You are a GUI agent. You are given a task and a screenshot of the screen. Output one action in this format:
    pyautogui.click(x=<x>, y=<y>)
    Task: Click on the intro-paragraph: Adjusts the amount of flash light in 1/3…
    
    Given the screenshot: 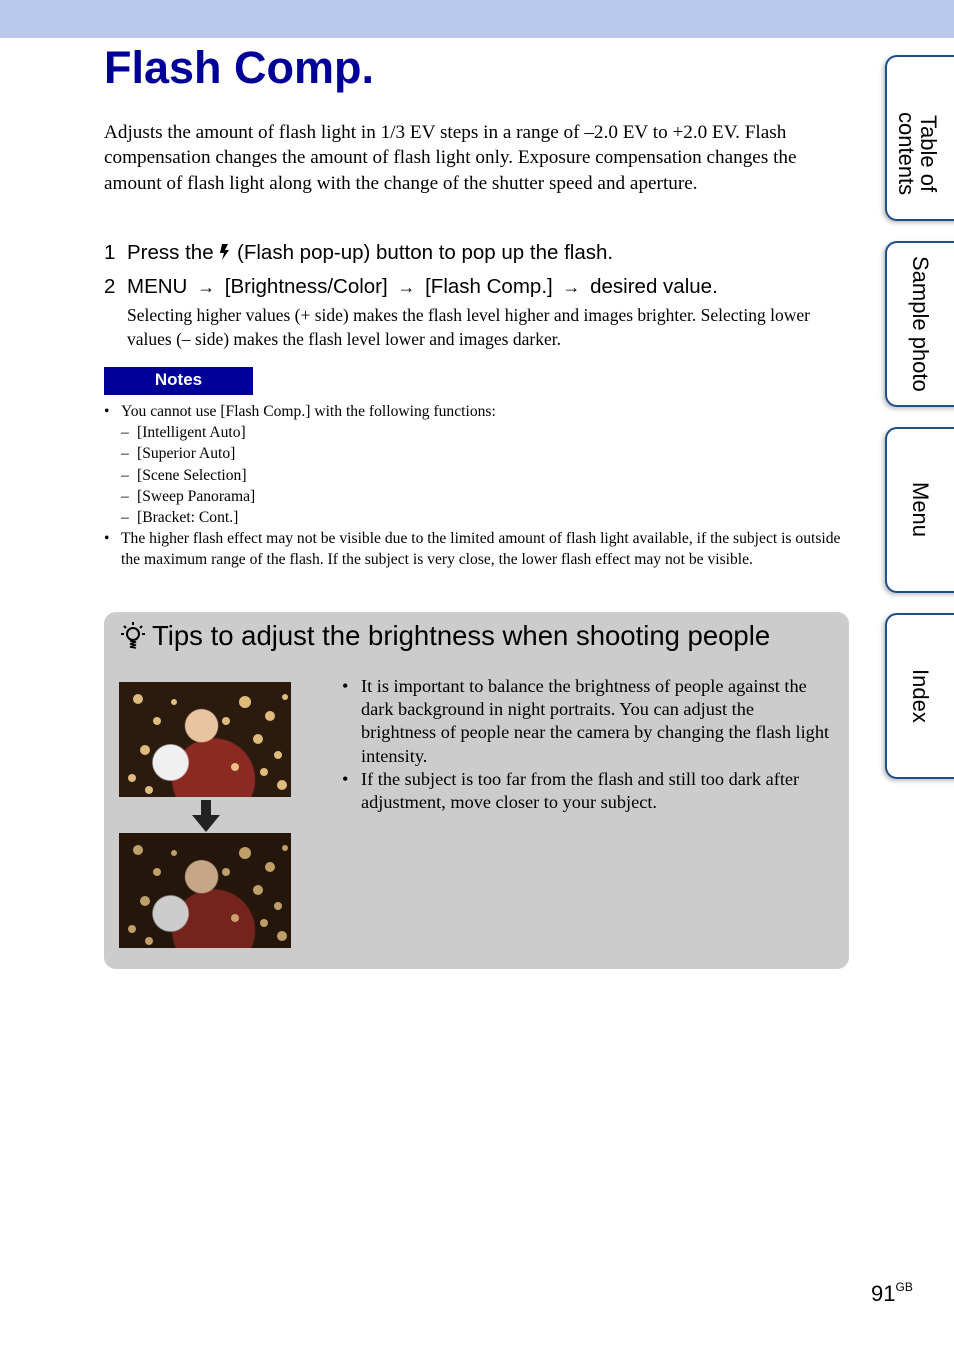 What is the action you would take?
    pyautogui.click(x=450, y=158)
    